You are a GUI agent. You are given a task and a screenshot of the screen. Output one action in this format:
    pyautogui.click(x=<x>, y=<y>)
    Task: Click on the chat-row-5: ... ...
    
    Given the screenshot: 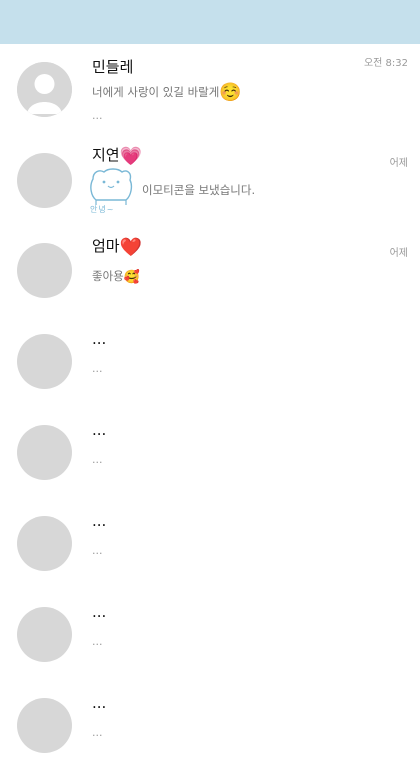 What is the action you would take?
    pyautogui.click(x=210, y=453)
    